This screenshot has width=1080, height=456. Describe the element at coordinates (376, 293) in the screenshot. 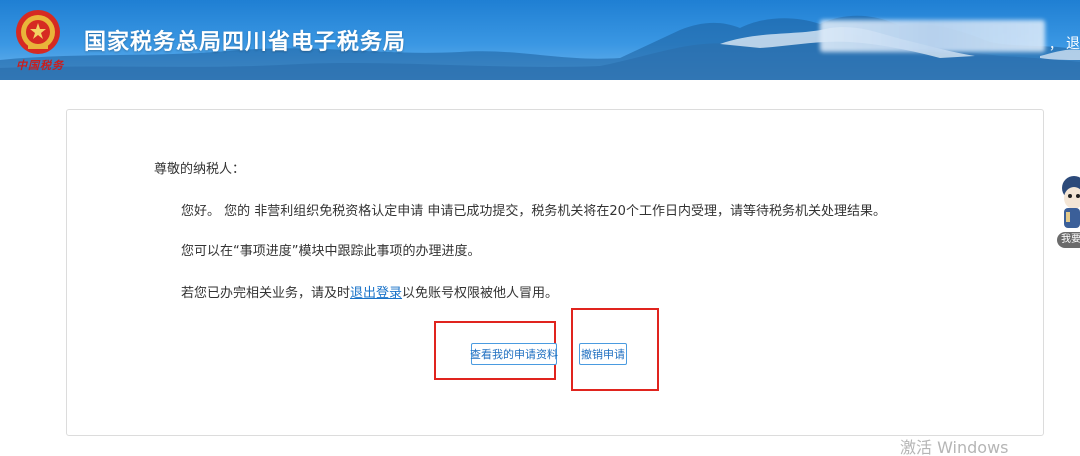

I see `logout-link: 退出登录` at that location.